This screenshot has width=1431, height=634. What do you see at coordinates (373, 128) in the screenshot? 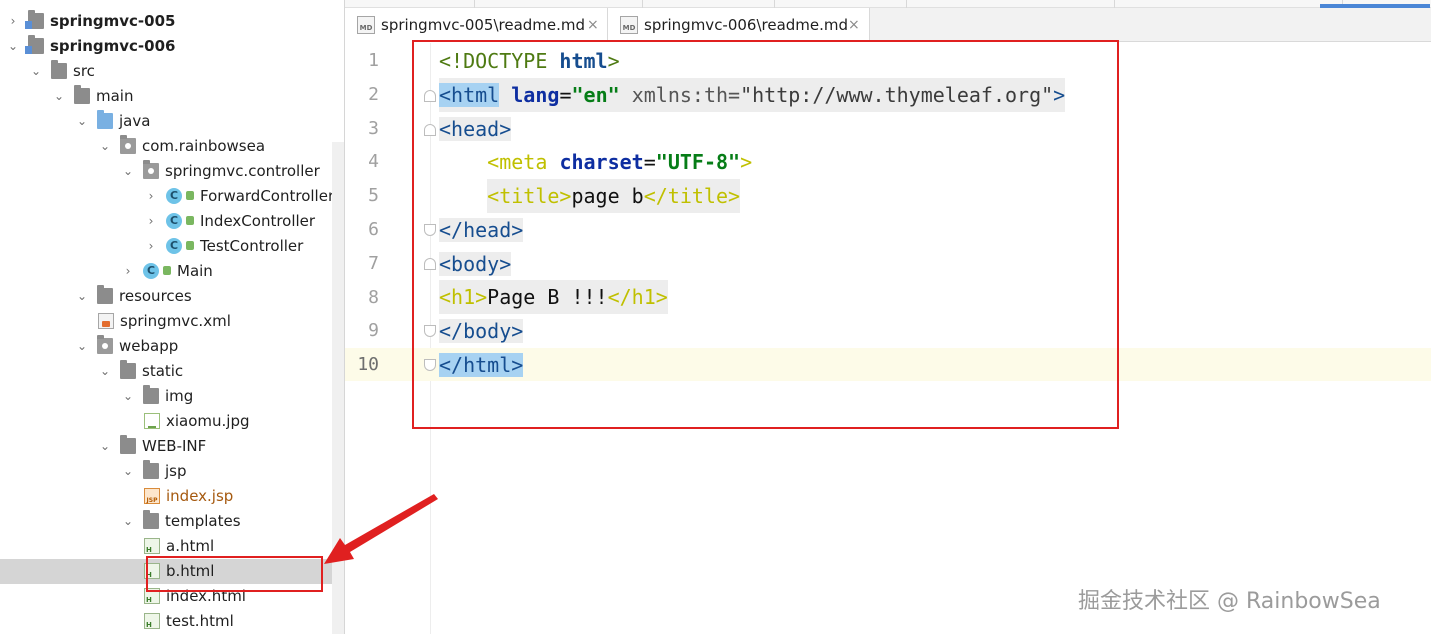
I see `line-number: 3` at bounding box center [373, 128].